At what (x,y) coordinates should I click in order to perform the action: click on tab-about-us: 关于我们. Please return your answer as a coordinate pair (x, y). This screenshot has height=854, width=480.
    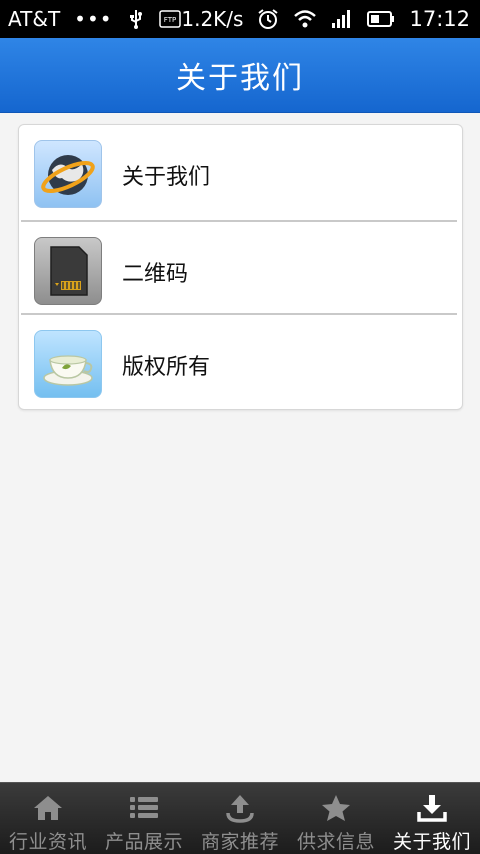
    Looking at the image, I should click on (432, 818).